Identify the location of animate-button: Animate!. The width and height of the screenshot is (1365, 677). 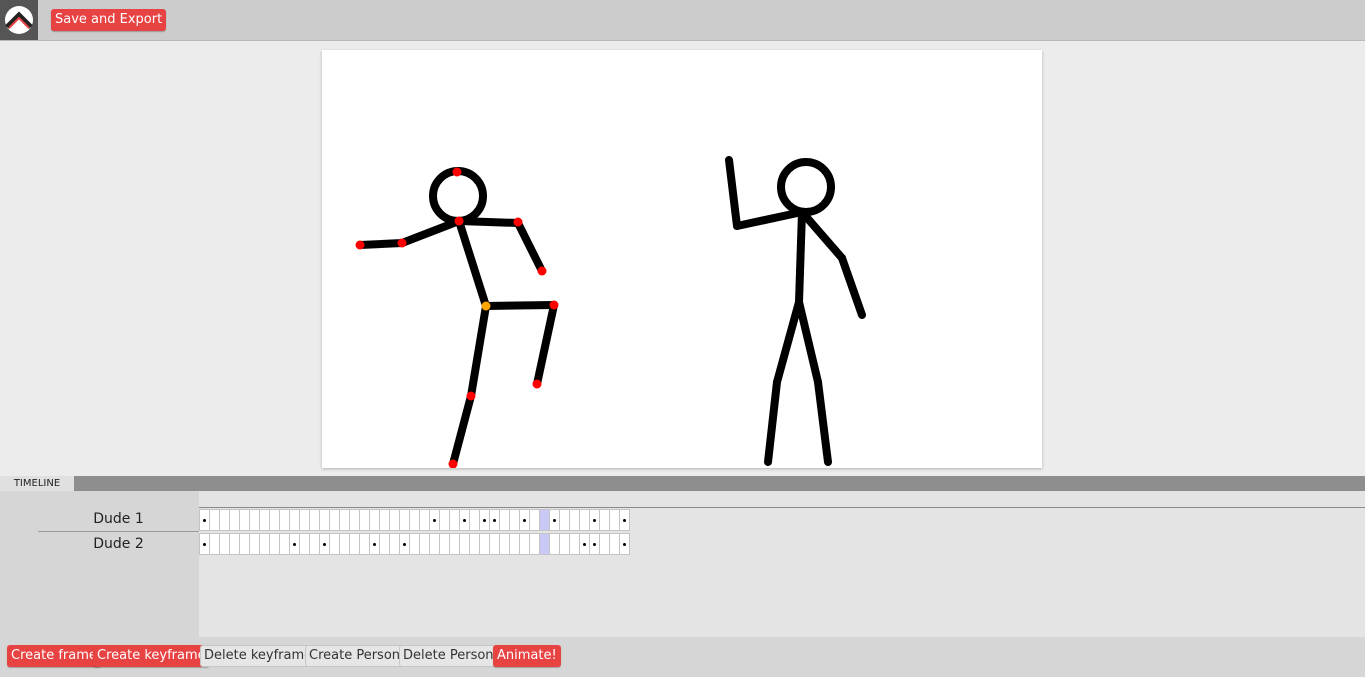
(527, 656).